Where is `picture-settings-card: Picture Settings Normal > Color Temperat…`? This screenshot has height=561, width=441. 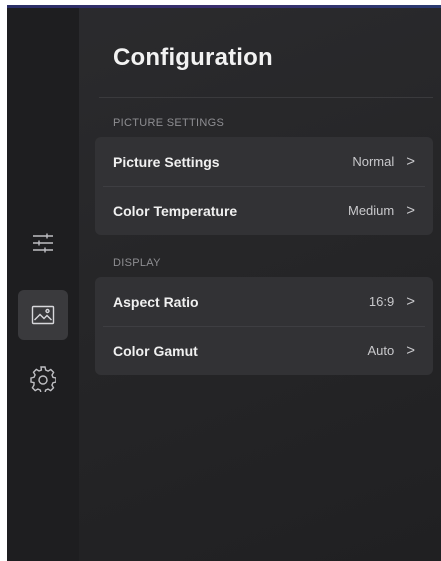 picture-settings-card: Picture Settings Normal > Color Temperat… is located at coordinates (264, 186).